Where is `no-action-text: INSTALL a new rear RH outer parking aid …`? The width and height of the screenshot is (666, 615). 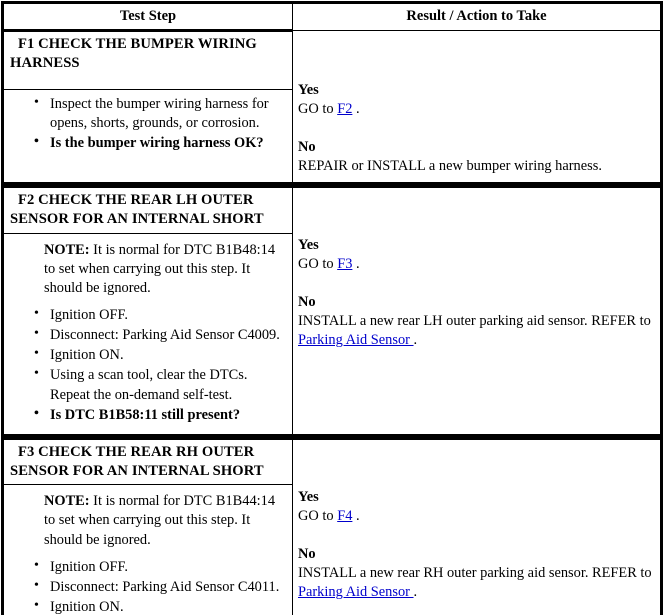 no-action-text: INSTALL a new rear RH outer parking aid … is located at coordinates (475, 572).